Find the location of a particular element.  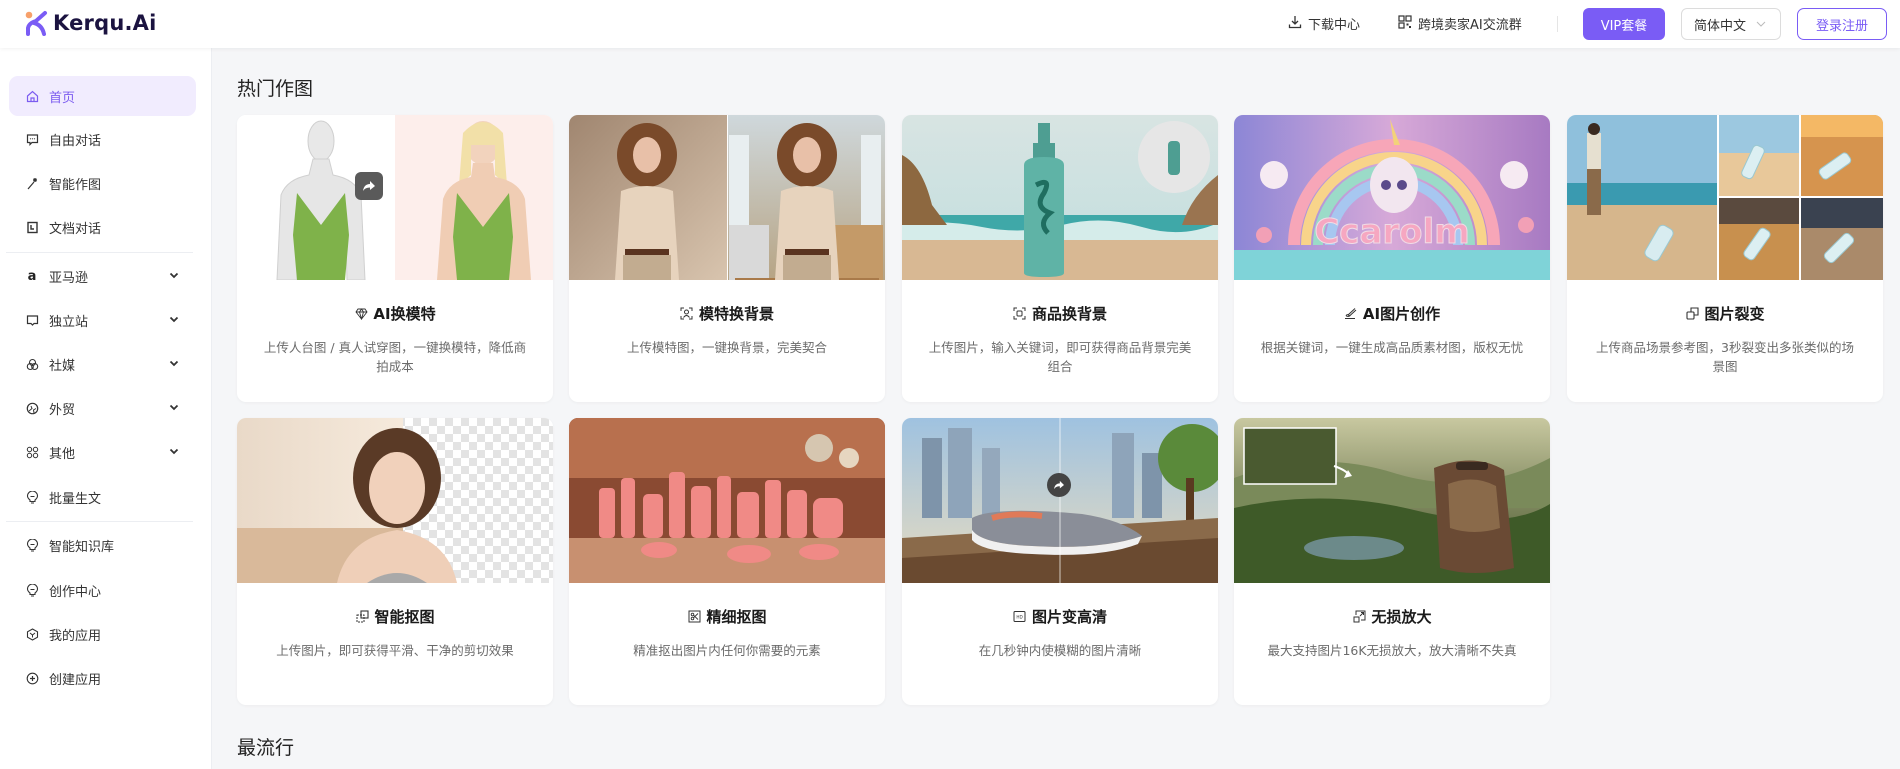

feature-card-smart-cutout: 智能抠图 上传图片，即可获得平滑、干净的剪切效果 is located at coordinates (395, 561).